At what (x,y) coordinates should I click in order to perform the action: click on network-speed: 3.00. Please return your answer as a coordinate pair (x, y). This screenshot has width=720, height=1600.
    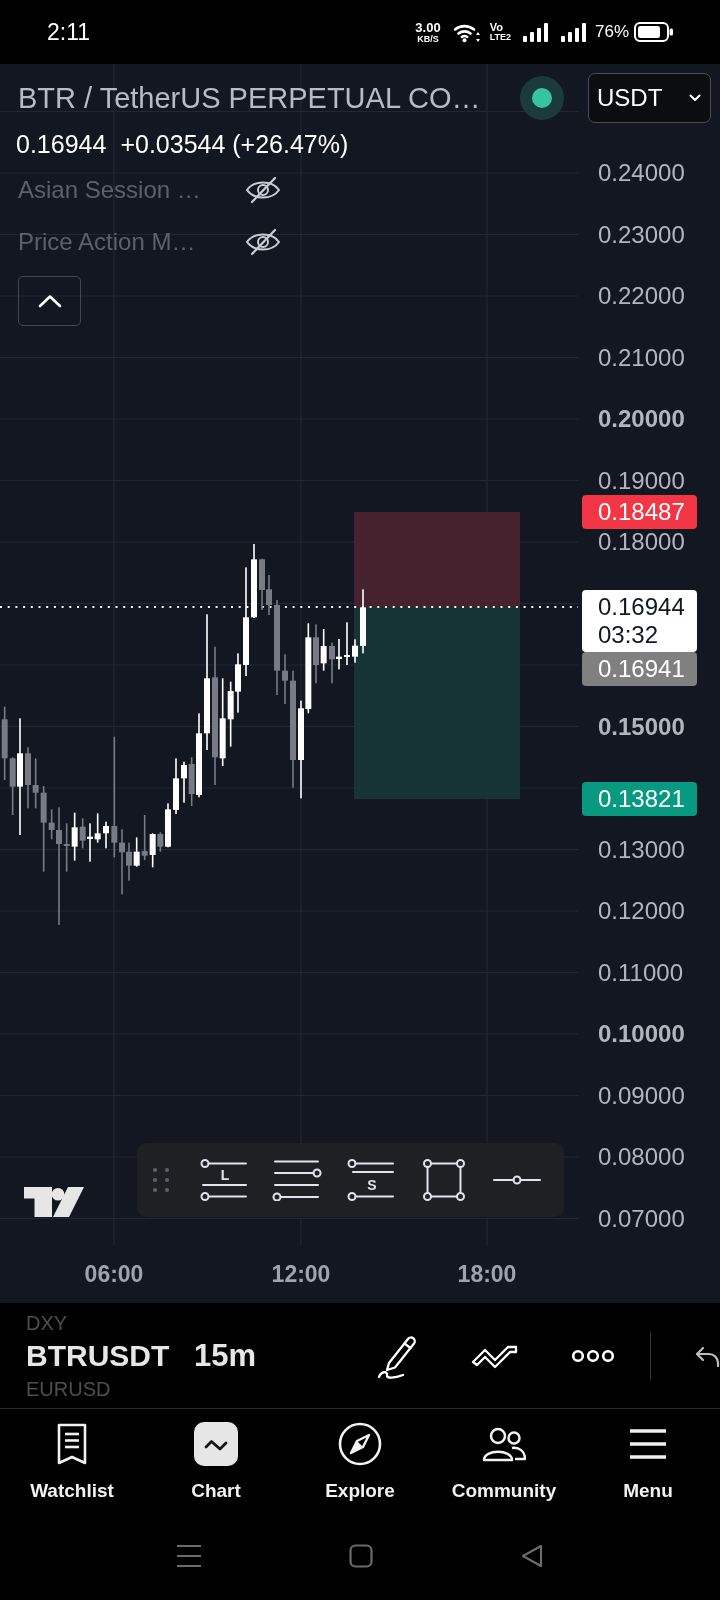
    Looking at the image, I should click on (428, 27).